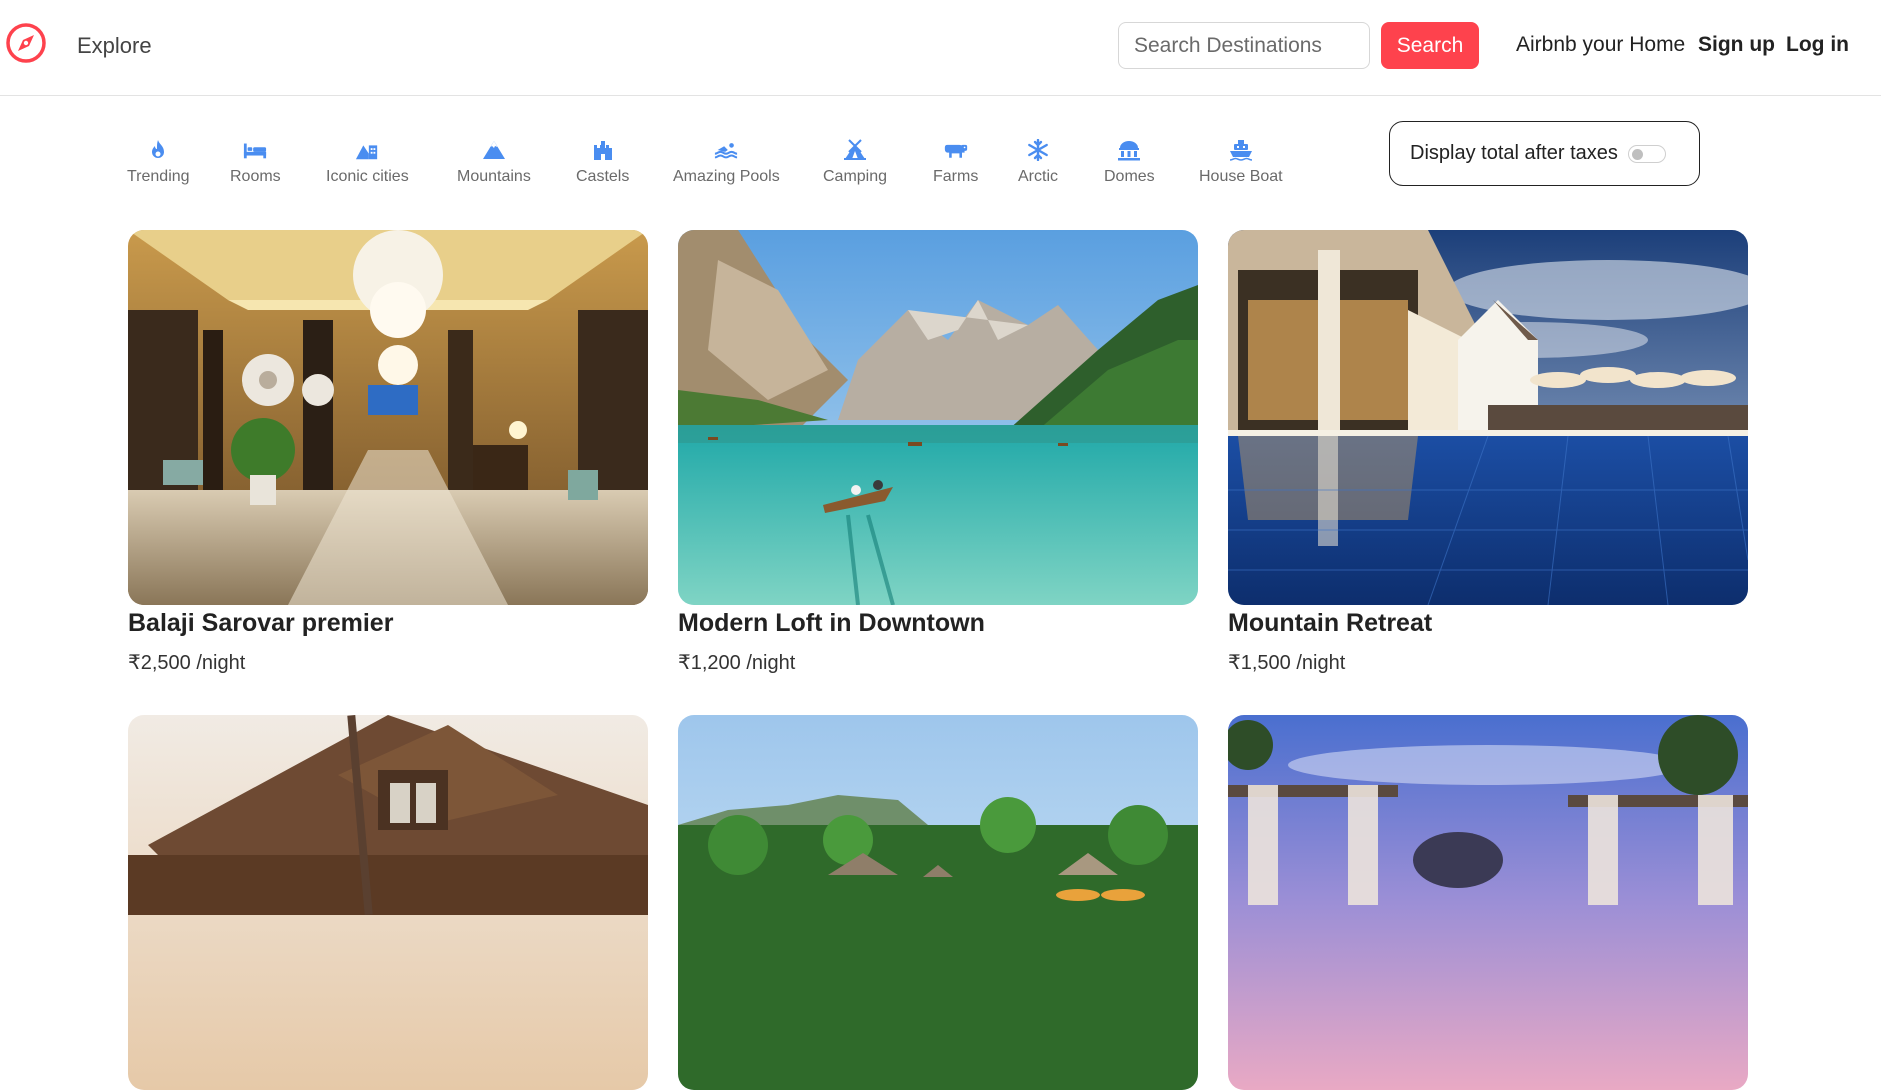 The height and width of the screenshot is (1090, 1881). I want to click on sunset-cabana-image, so click(1488, 902).